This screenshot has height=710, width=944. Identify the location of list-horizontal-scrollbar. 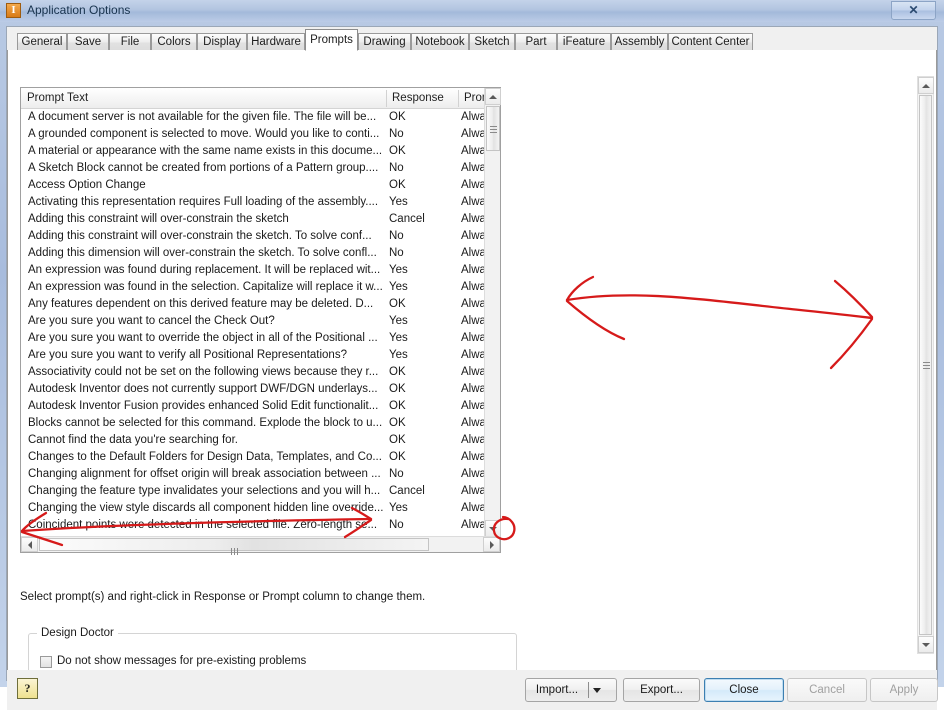
(260, 545).